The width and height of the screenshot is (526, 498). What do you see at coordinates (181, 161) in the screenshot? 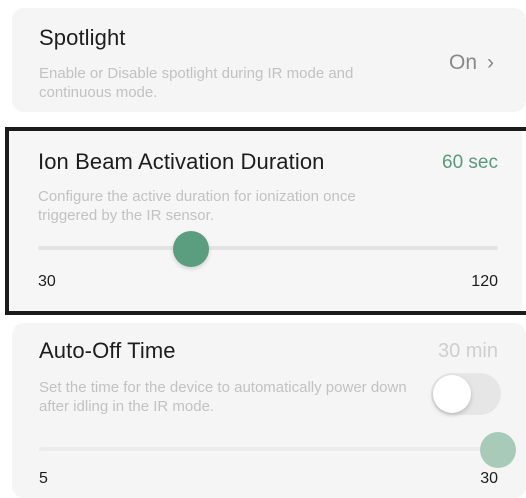
I see `ion-beam-title: Ion Beam Activation Duration` at bounding box center [181, 161].